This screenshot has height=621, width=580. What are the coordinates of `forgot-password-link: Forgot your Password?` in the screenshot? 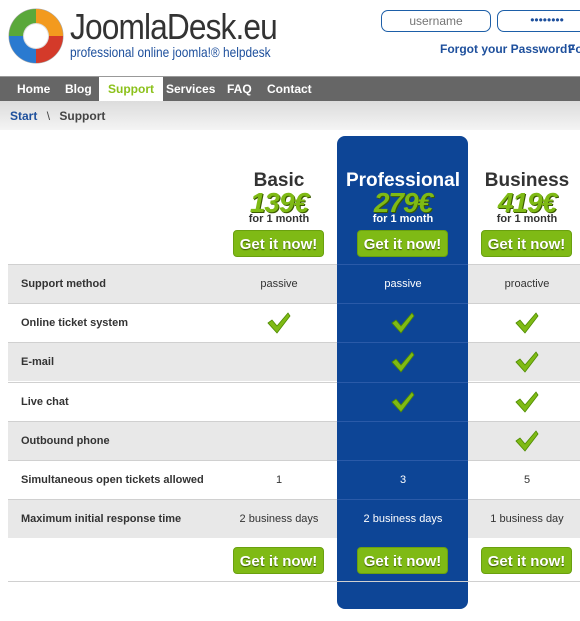 It's located at (507, 49).